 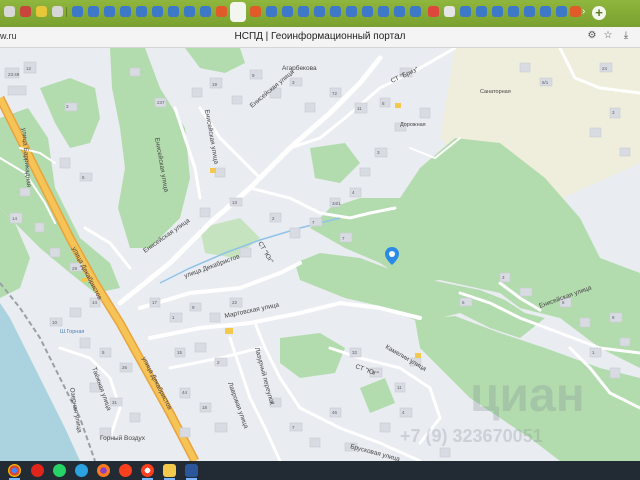 What do you see at coordinates (495, 92) in the screenshot?
I see `place-label-sanatornaya: Санаторная` at bounding box center [495, 92].